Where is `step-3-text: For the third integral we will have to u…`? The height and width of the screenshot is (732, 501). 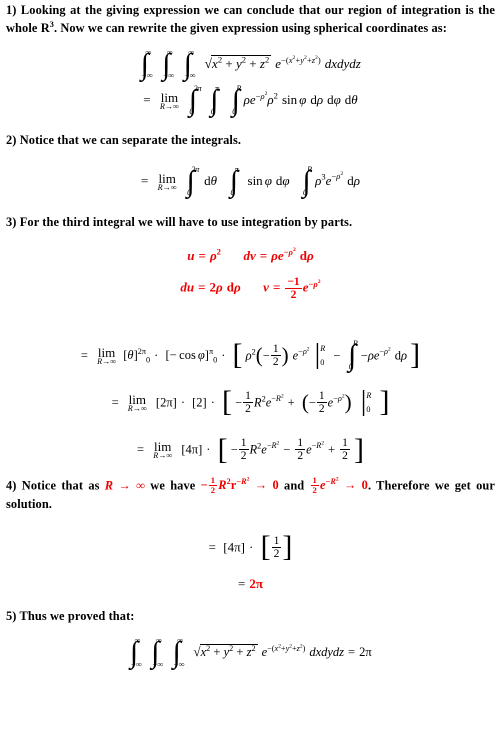
step-3-text: For the third integral we will have to u… is located at coordinates (186, 221).